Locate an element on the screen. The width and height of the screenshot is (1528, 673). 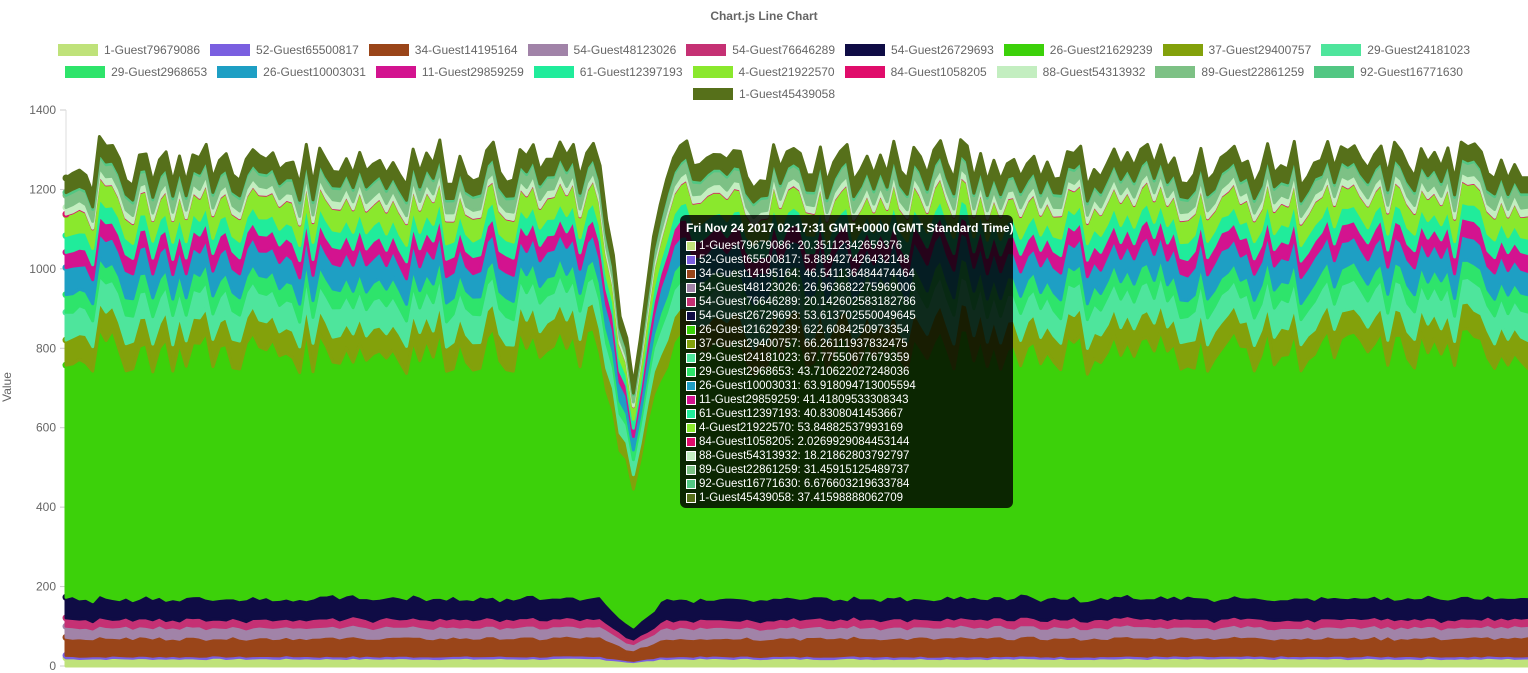
tooltip-row: 11-Guest29859259: 41.41809533308343 is located at coordinates (846, 400).